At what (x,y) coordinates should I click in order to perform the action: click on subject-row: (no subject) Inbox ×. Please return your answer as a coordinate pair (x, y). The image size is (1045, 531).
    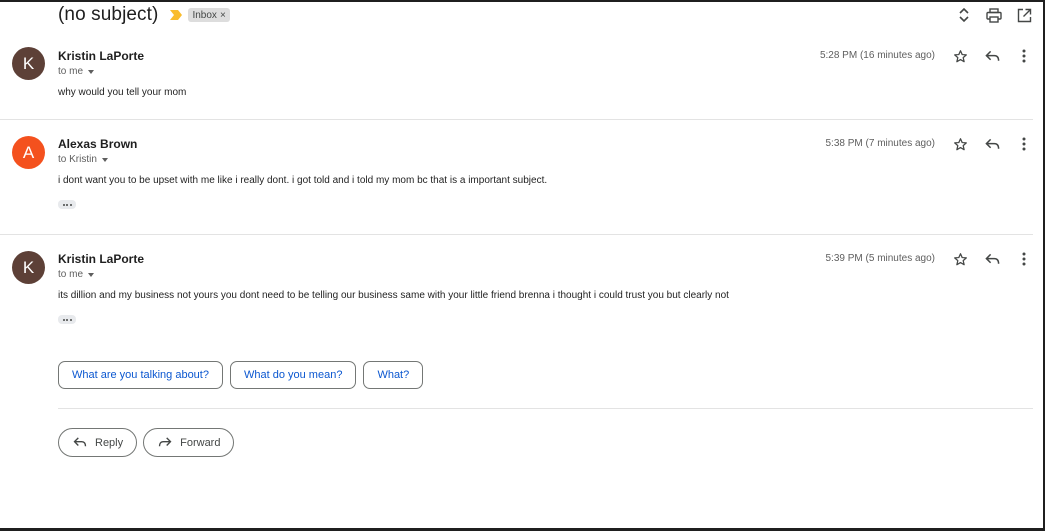
    Looking at the image, I should click on (144, 15).